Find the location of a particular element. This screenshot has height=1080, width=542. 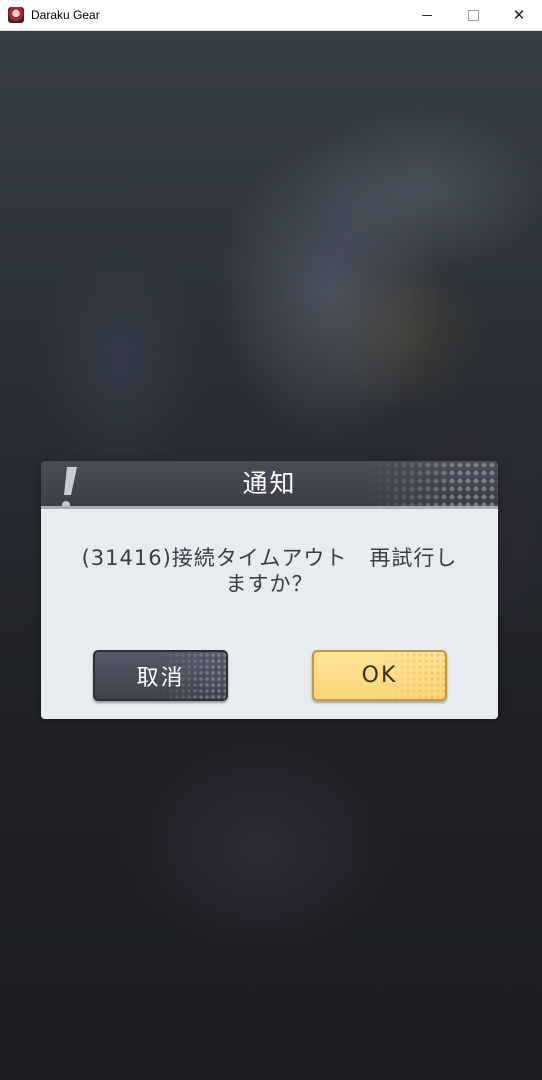

close-icon: ✕ is located at coordinates (519, 14).